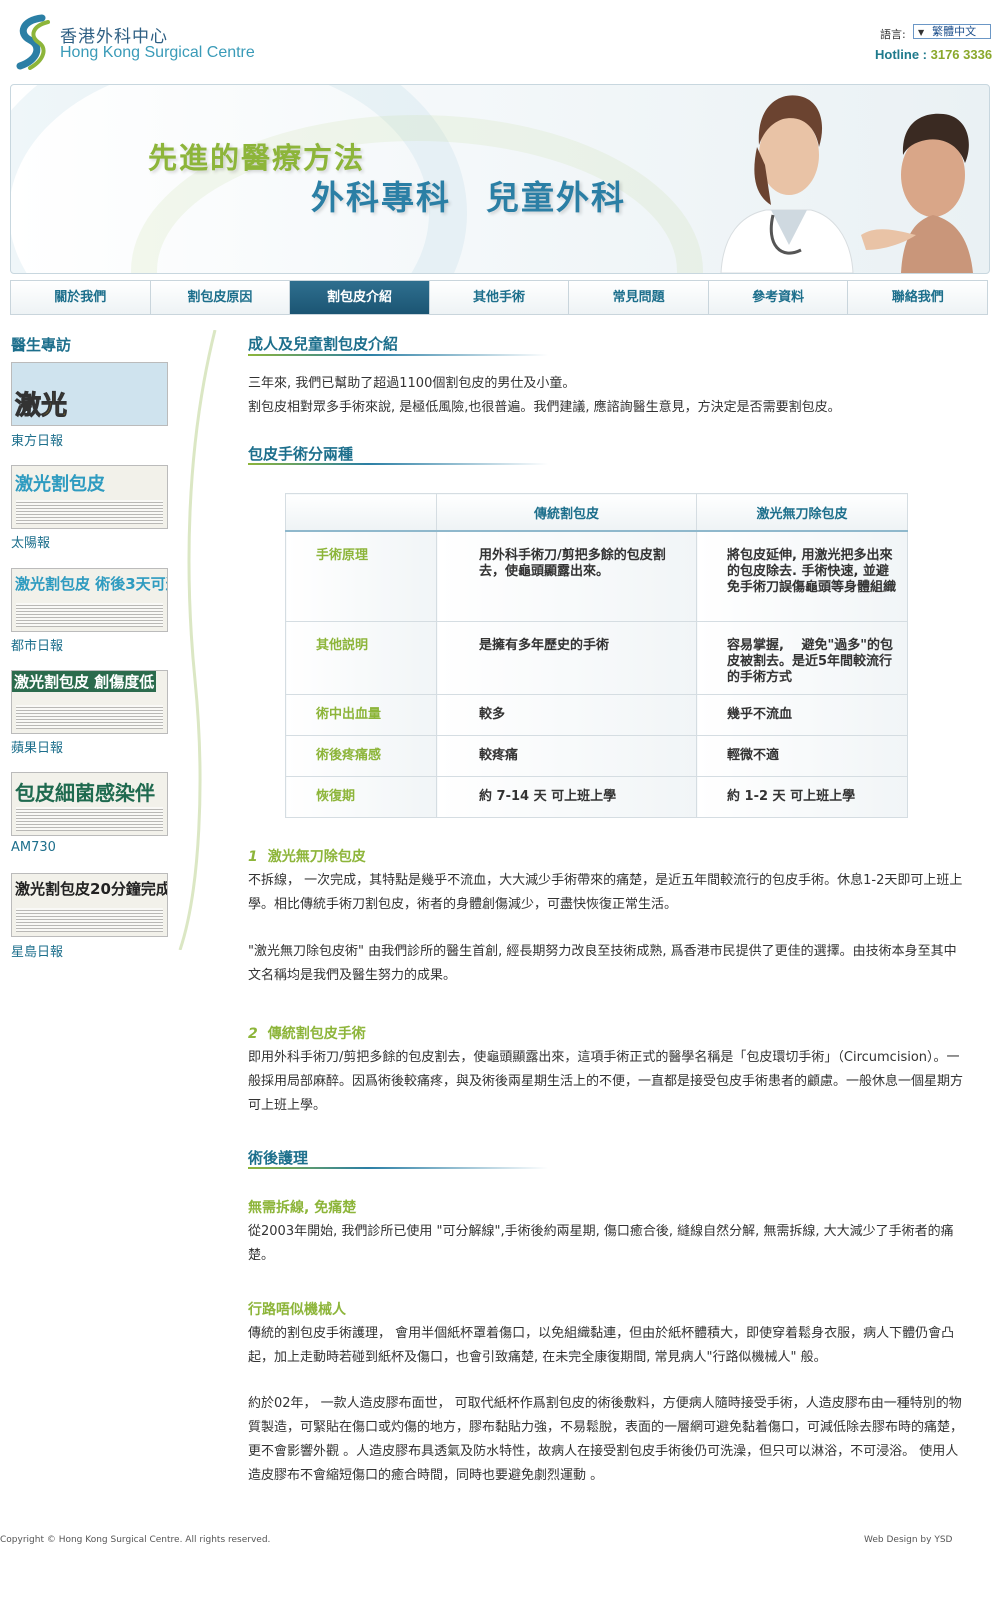  Describe the element at coordinates (802, 657) in the screenshot. I see `table-cell: 容易掌握, 避免"過多"的包皮被割去。是近5年間較流行的手術方式` at that location.